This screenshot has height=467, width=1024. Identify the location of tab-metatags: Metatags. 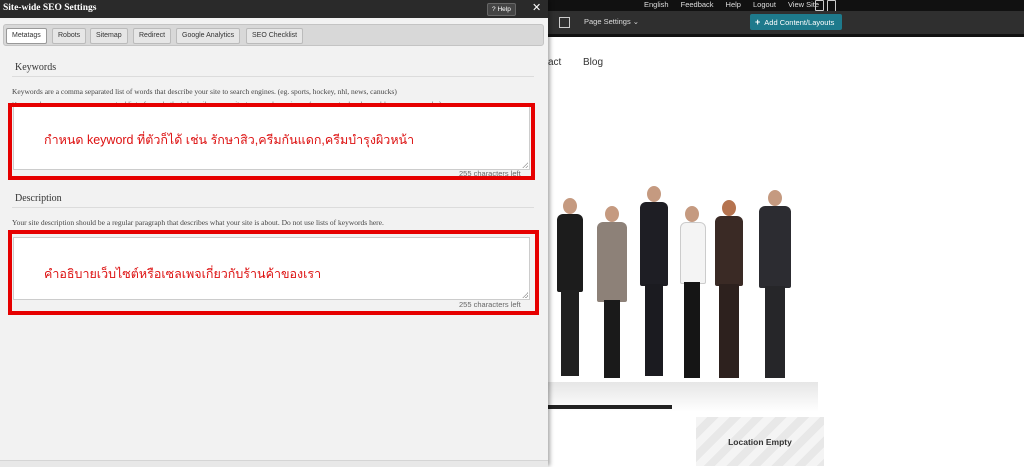
(26, 36).